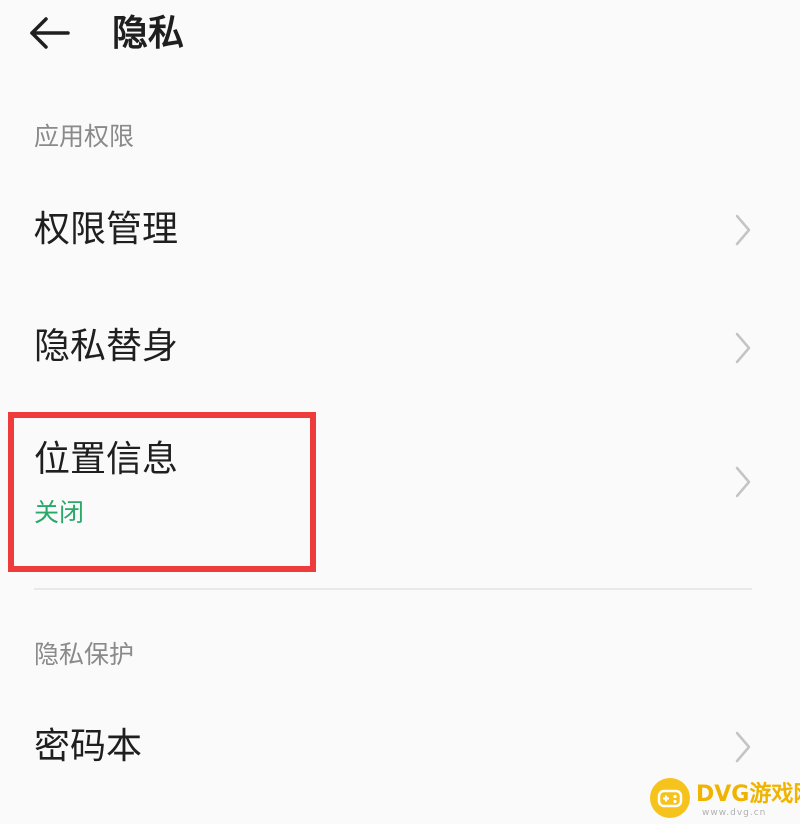 This screenshot has width=800, height=824. I want to click on list-item-label: 隐私替身, so click(106, 346).